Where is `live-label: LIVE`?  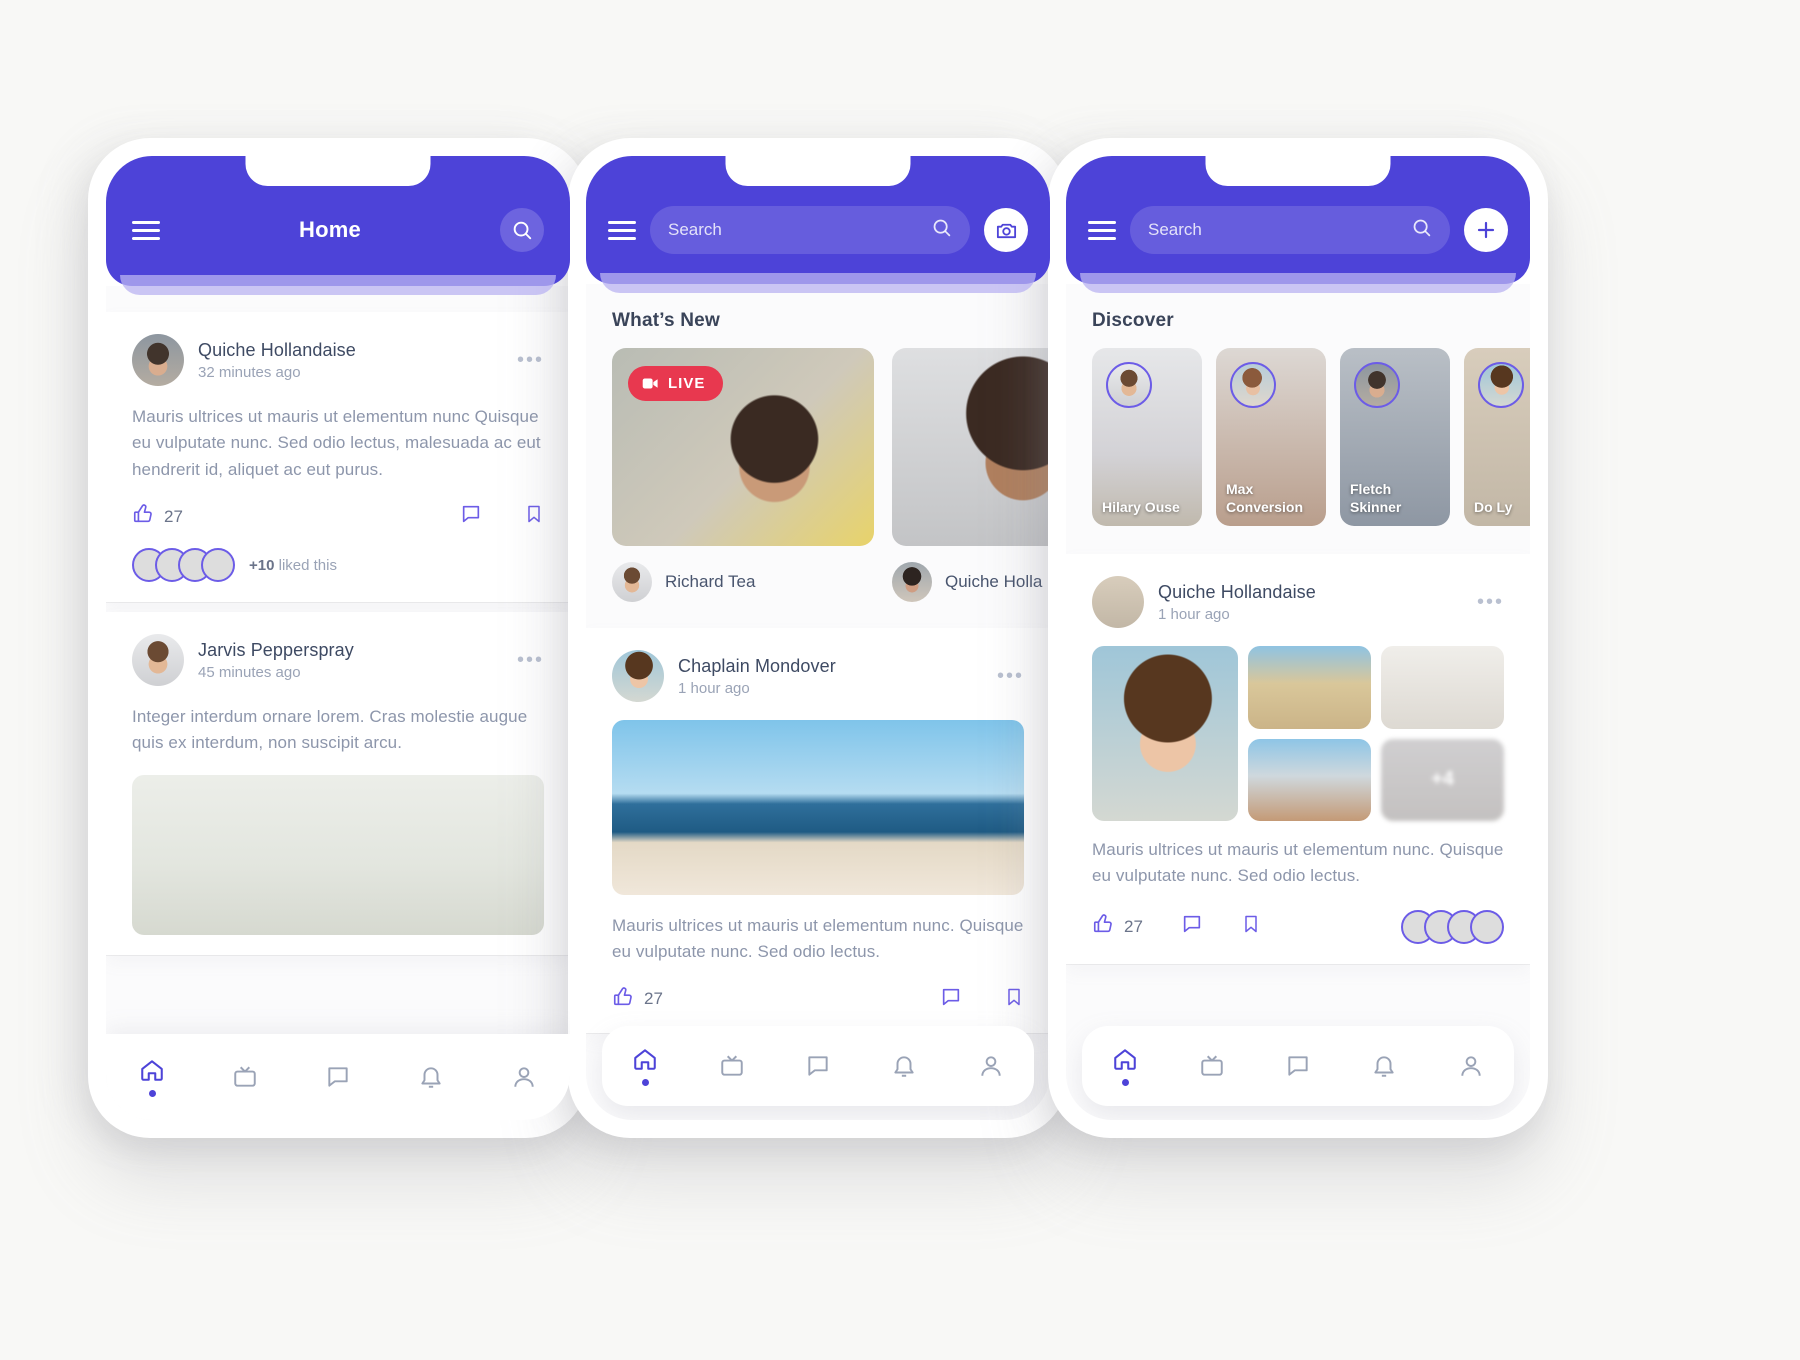 live-label: LIVE is located at coordinates (687, 383).